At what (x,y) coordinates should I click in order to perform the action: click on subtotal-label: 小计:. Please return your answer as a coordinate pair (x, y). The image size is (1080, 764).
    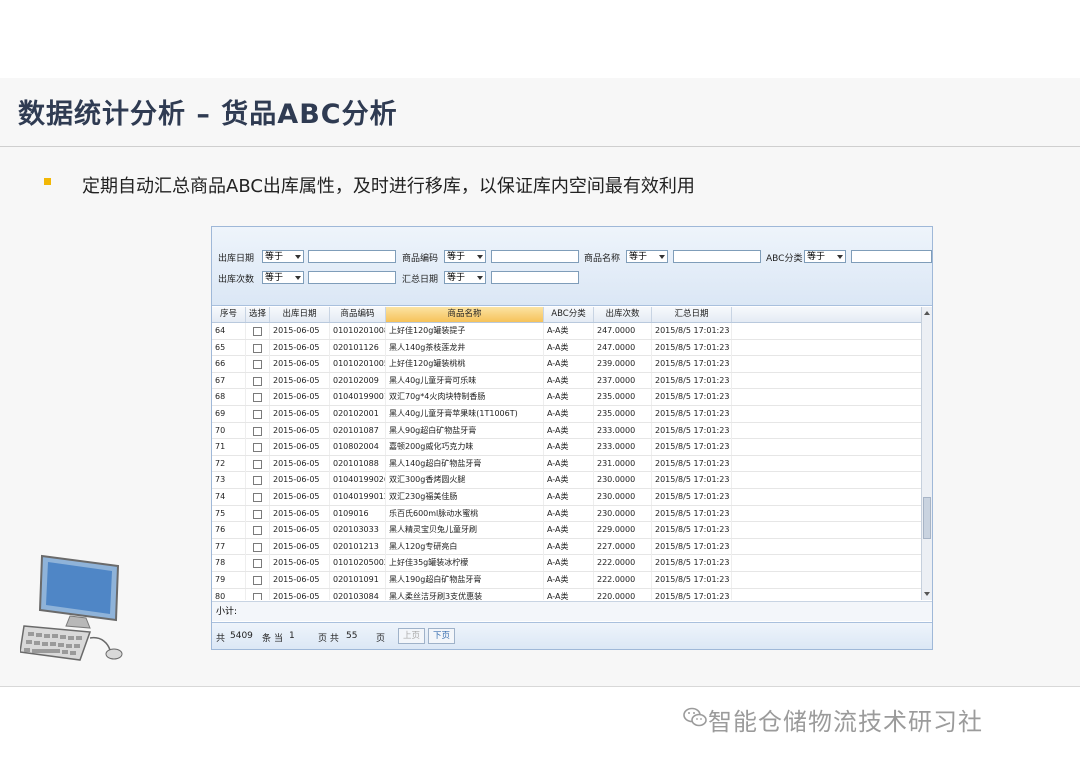
    Looking at the image, I should click on (227, 612).